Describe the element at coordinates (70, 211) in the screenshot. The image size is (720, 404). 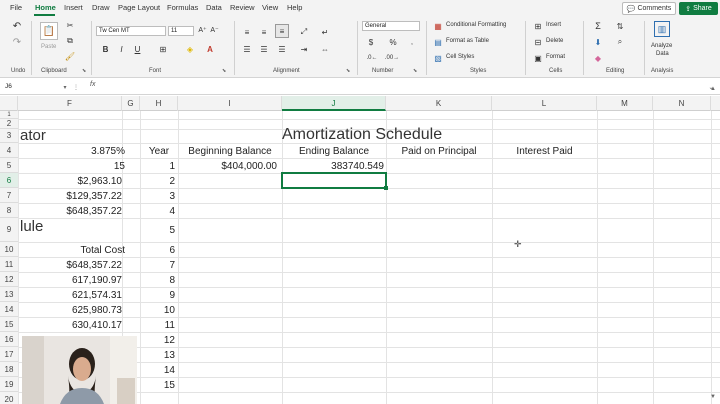
I see `cell-f8: $648,357.22` at that location.